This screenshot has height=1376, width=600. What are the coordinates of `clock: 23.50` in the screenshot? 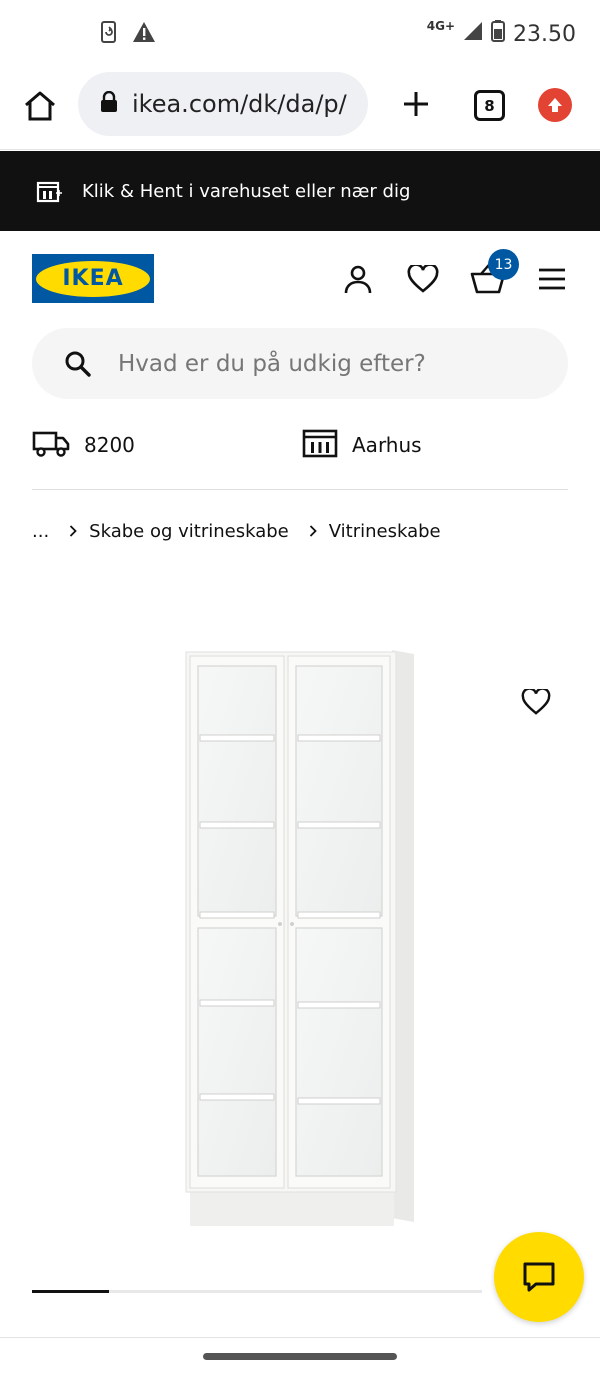 It's located at (544, 34).